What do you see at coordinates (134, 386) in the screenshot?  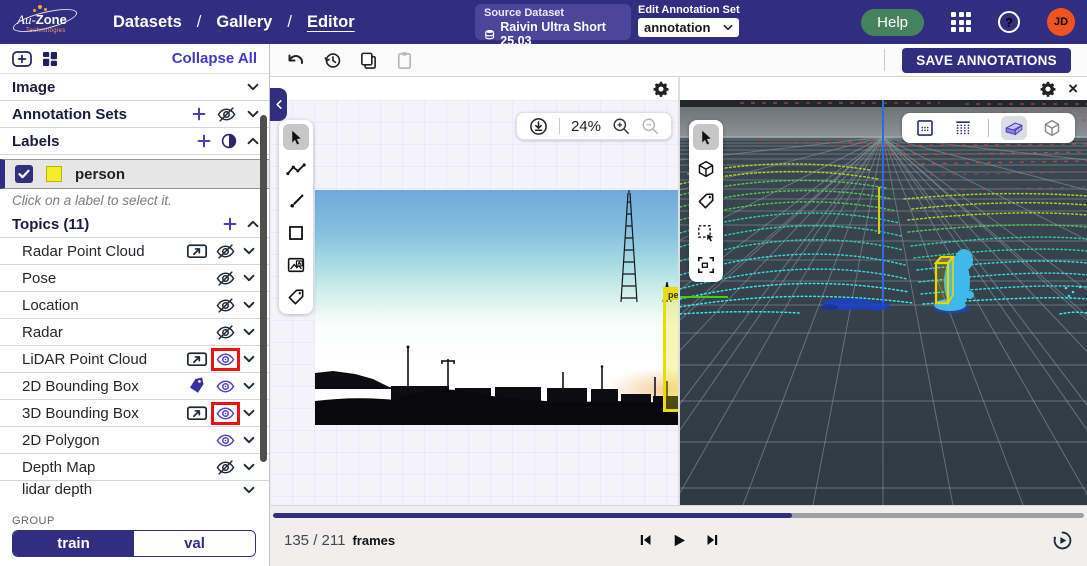 I see `topic-row-2d-bounding-box: 2D Bounding Box` at bounding box center [134, 386].